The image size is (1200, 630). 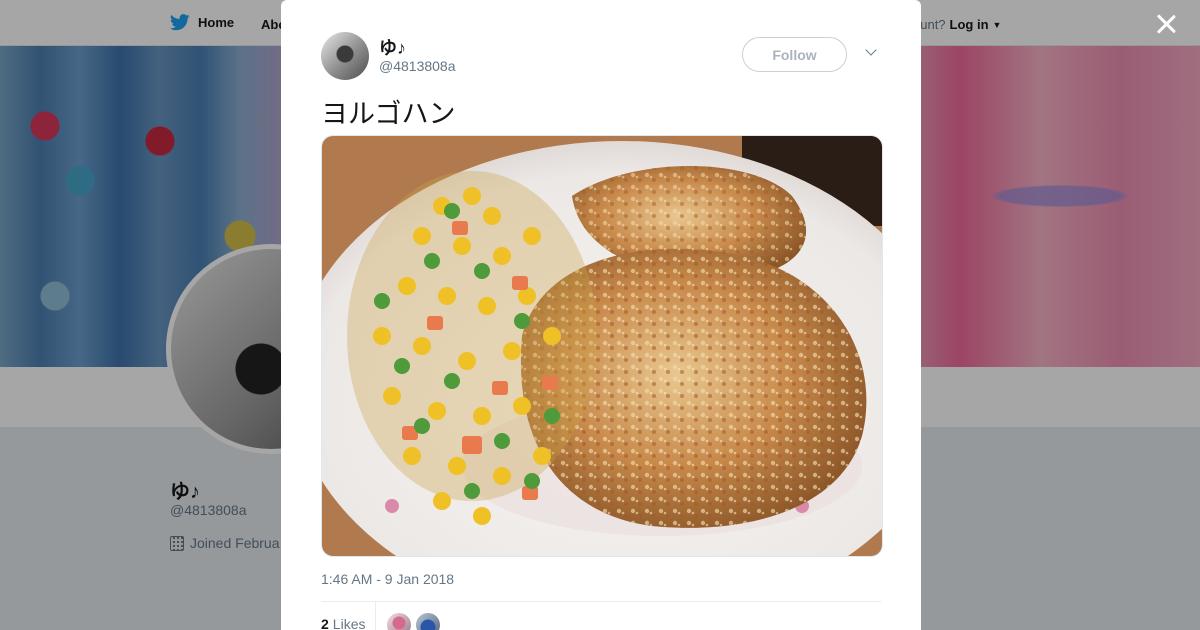 I want to click on likes-count: 2, so click(x=325, y=623).